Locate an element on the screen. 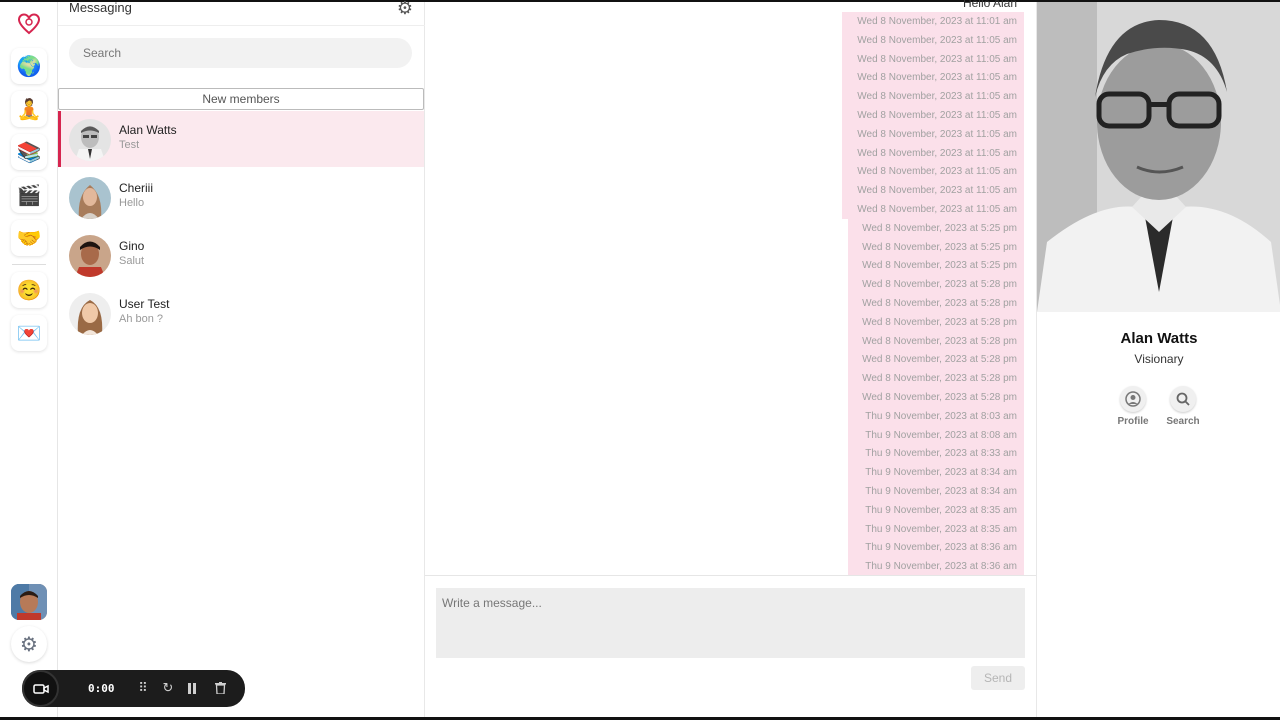 The image size is (1280, 720). conversation-name: Gino is located at coordinates (132, 246).